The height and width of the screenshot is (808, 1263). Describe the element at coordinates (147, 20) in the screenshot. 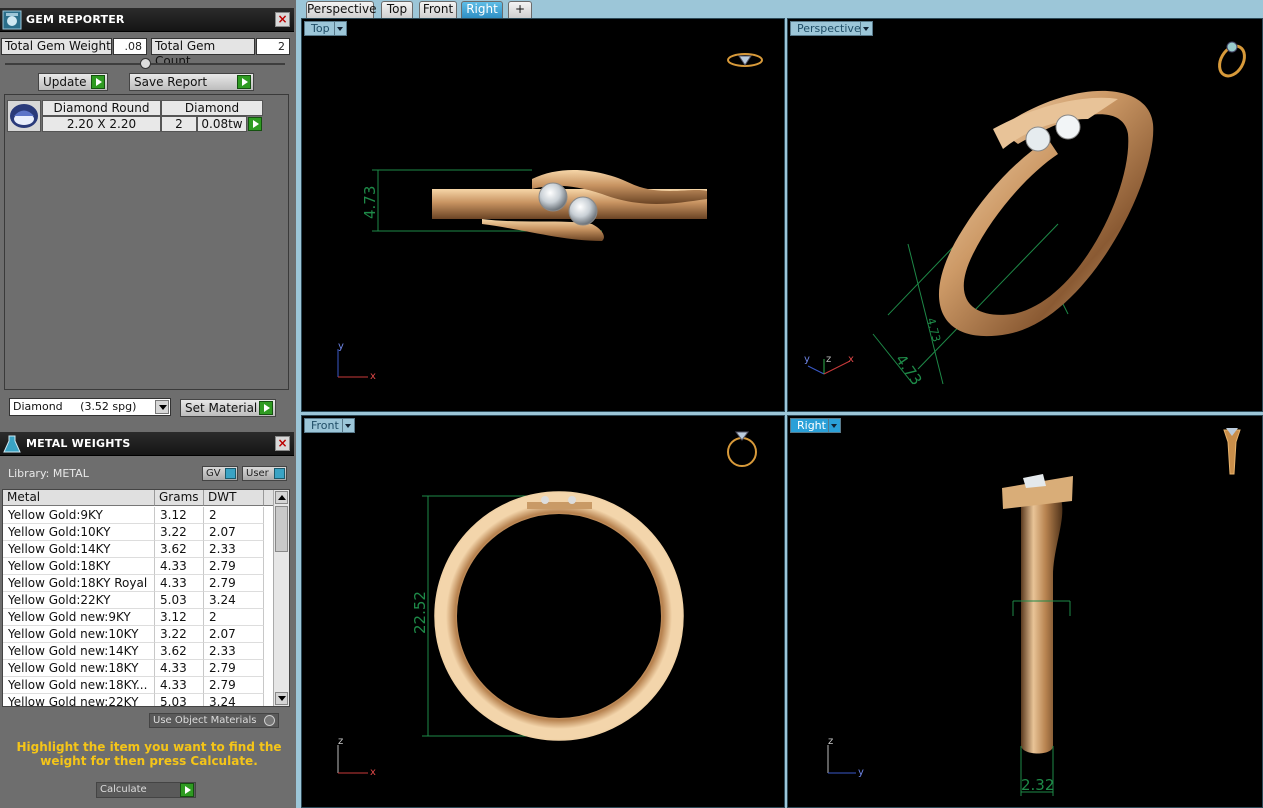

I see `gem-reporter-header: GEM REPORTER ×` at that location.